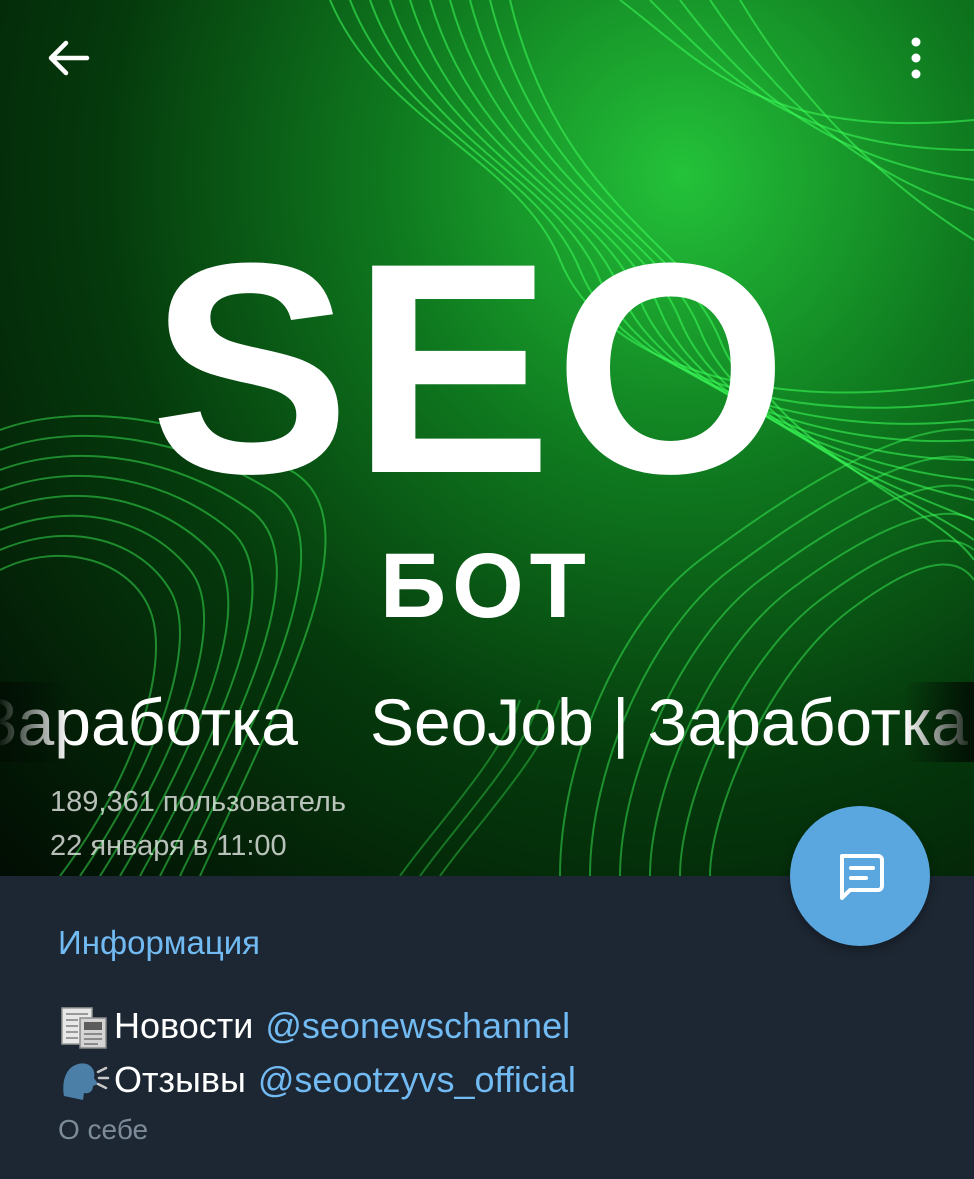 The height and width of the screenshot is (1179, 974). I want to click on profile-title-repeat: SeoJob | Заработка, so click(668, 722).